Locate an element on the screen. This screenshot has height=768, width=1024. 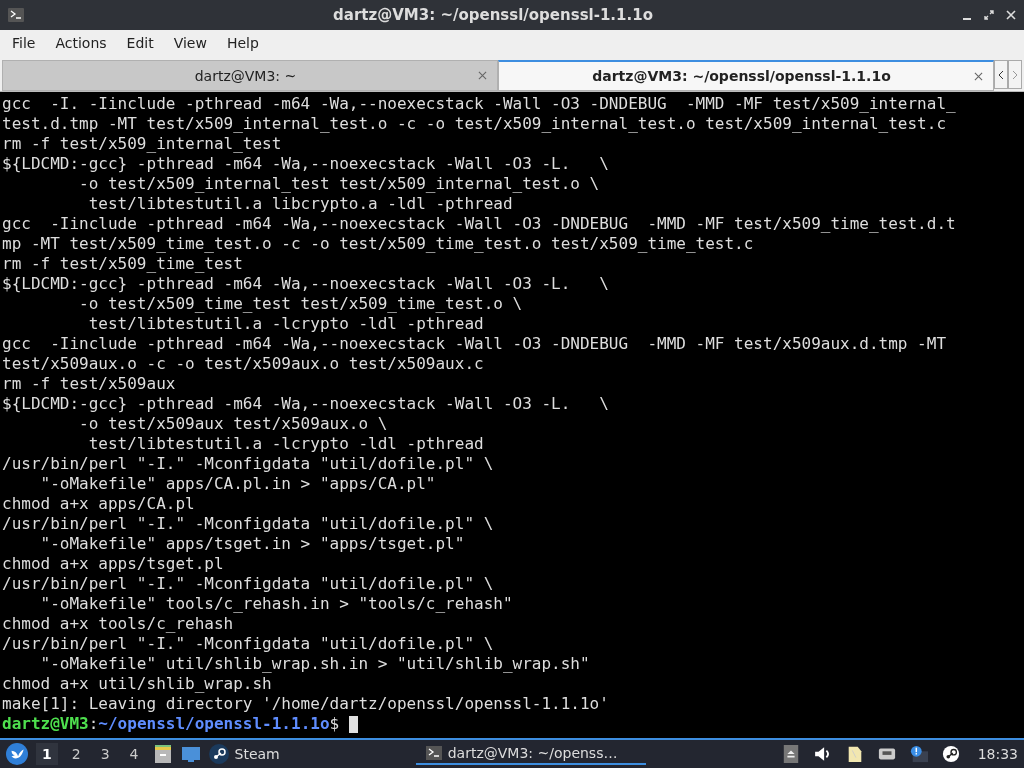
terminal-line: "-oMakefile" apps/CA.pl.in > "apps/CA.pl" is located at coordinates (238, 484).